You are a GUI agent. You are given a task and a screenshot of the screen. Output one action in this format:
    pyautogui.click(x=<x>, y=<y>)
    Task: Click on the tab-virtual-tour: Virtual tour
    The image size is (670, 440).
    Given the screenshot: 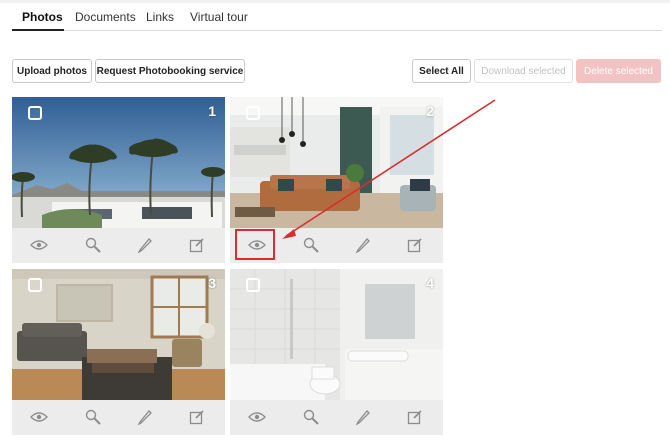 What is the action you would take?
    pyautogui.click(x=219, y=17)
    